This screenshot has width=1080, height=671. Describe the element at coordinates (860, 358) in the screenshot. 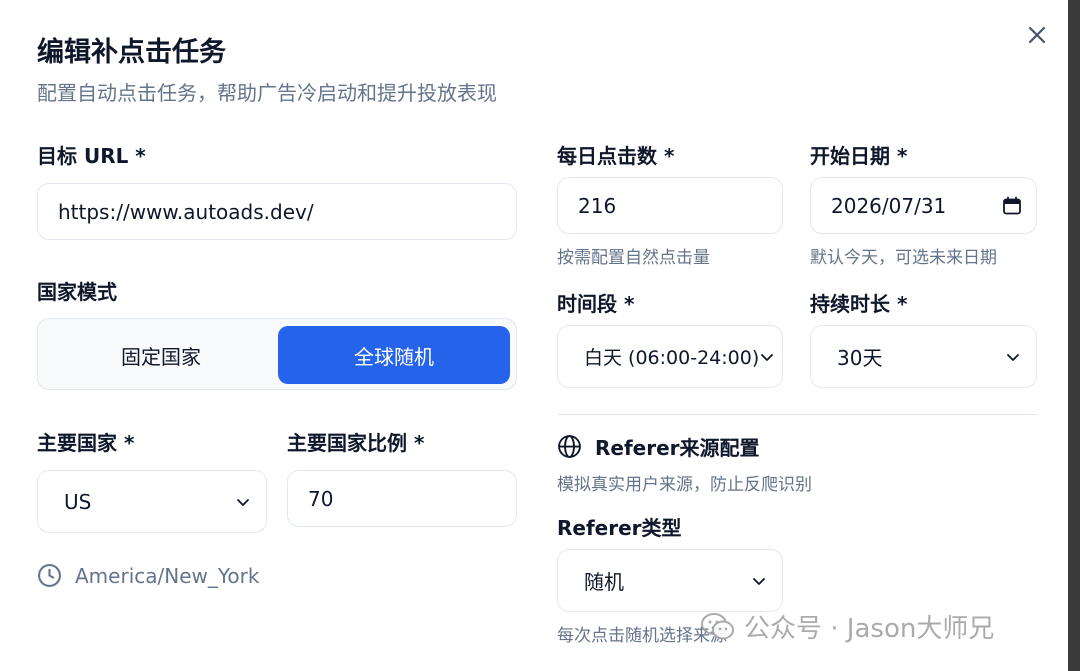

I see `duration-value: 30天` at that location.